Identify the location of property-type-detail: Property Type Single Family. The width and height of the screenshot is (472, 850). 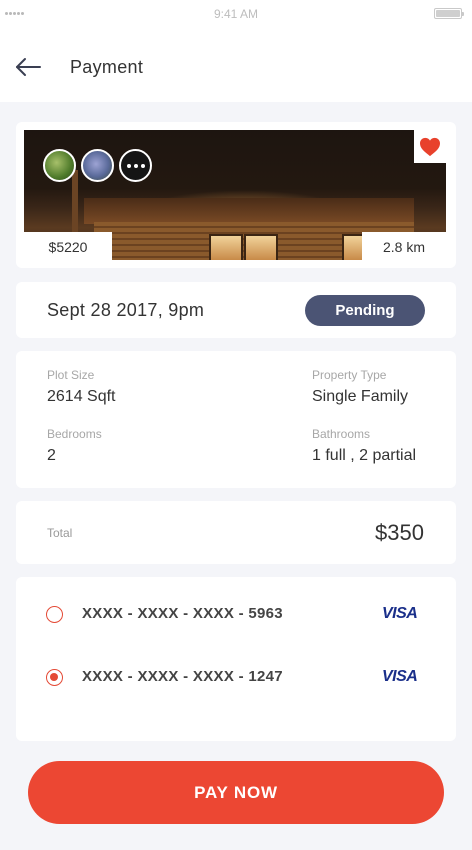
(360, 387).